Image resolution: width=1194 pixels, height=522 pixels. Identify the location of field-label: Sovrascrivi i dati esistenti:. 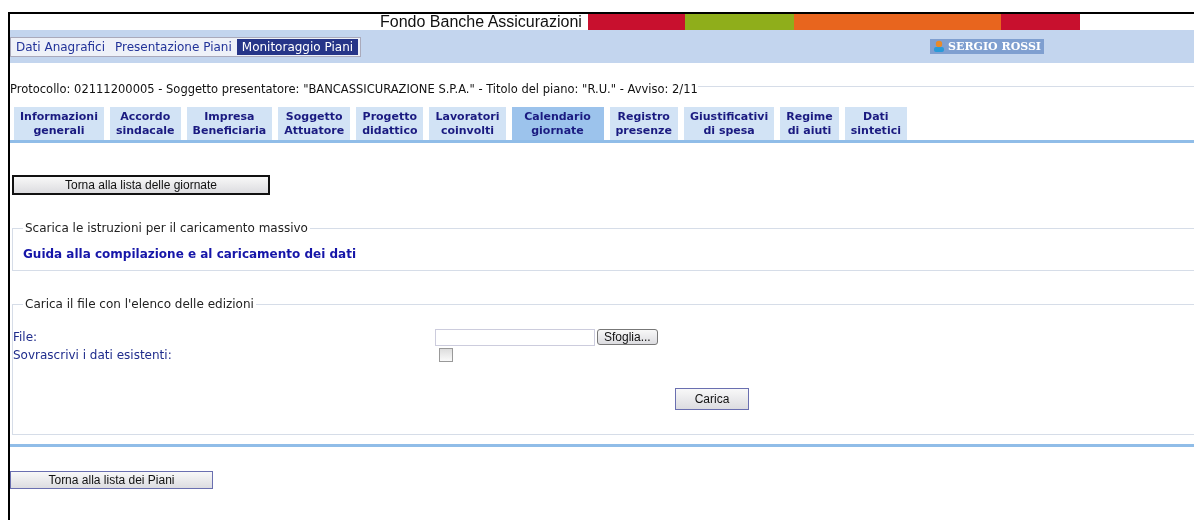
(93, 355).